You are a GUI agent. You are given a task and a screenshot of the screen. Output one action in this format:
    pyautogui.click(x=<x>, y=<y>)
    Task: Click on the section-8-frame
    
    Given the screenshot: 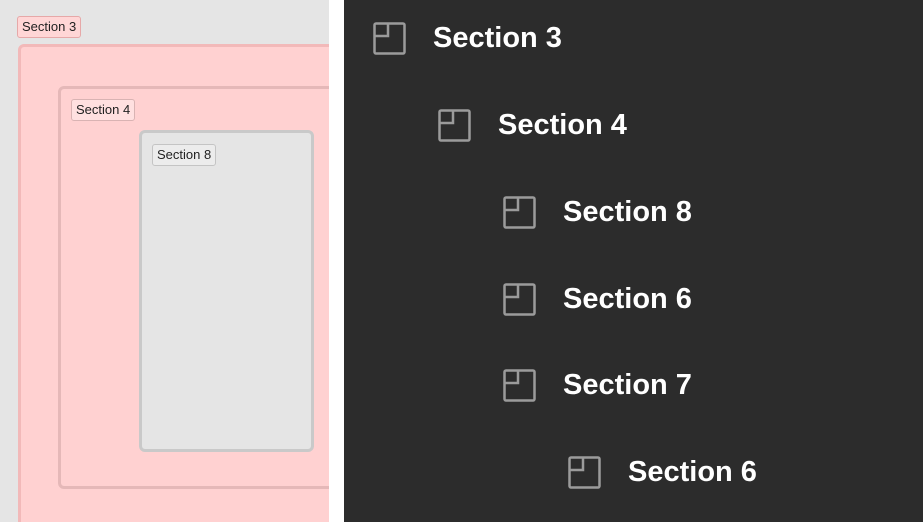 What is the action you would take?
    pyautogui.click(x=226, y=291)
    